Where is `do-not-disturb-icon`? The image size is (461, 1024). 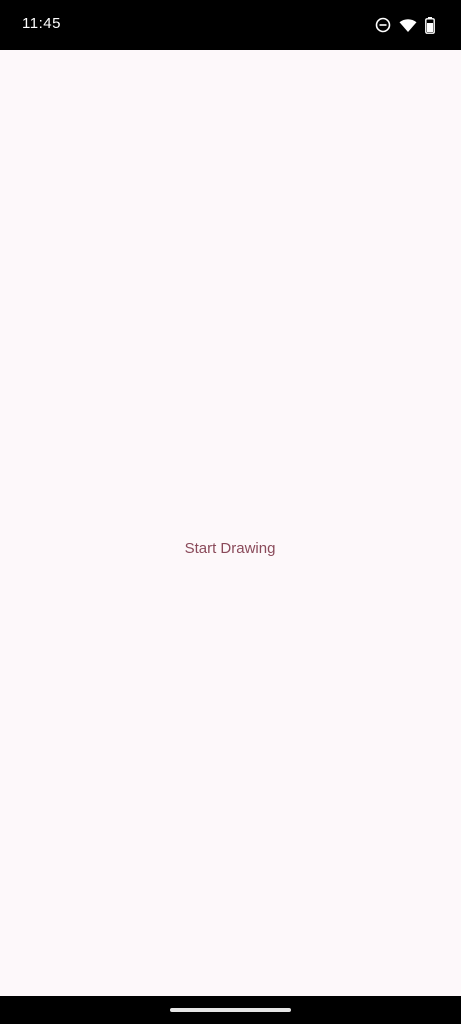
do-not-disturb-icon is located at coordinates (383, 25).